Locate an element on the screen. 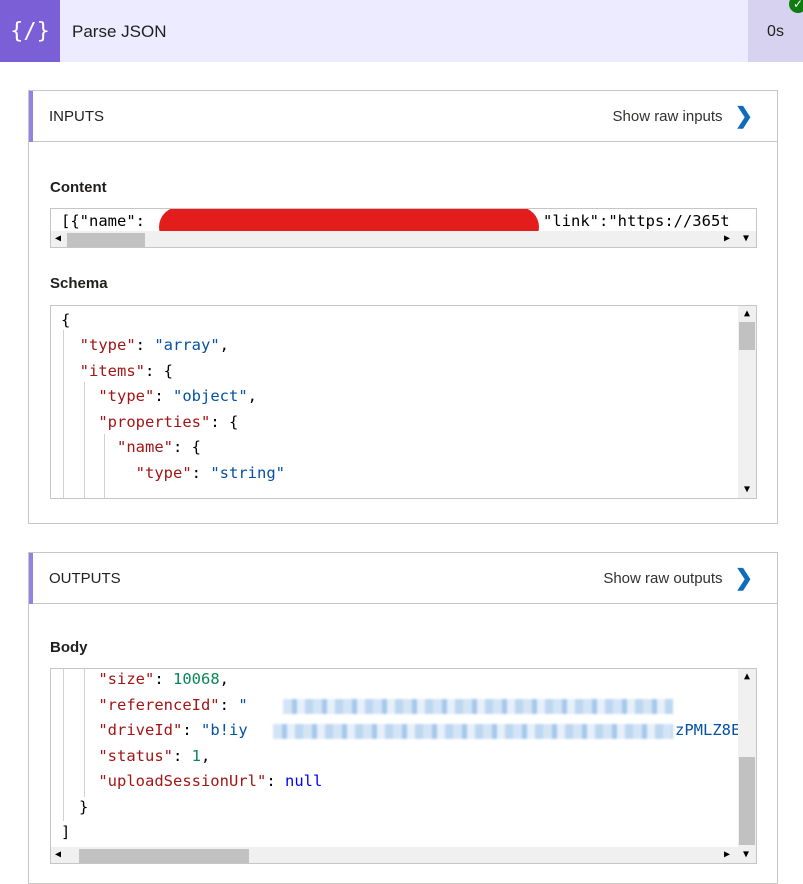 The width and height of the screenshot is (803, 884). inputs-section-label: INPUTS is located at coordinates (77, 116).